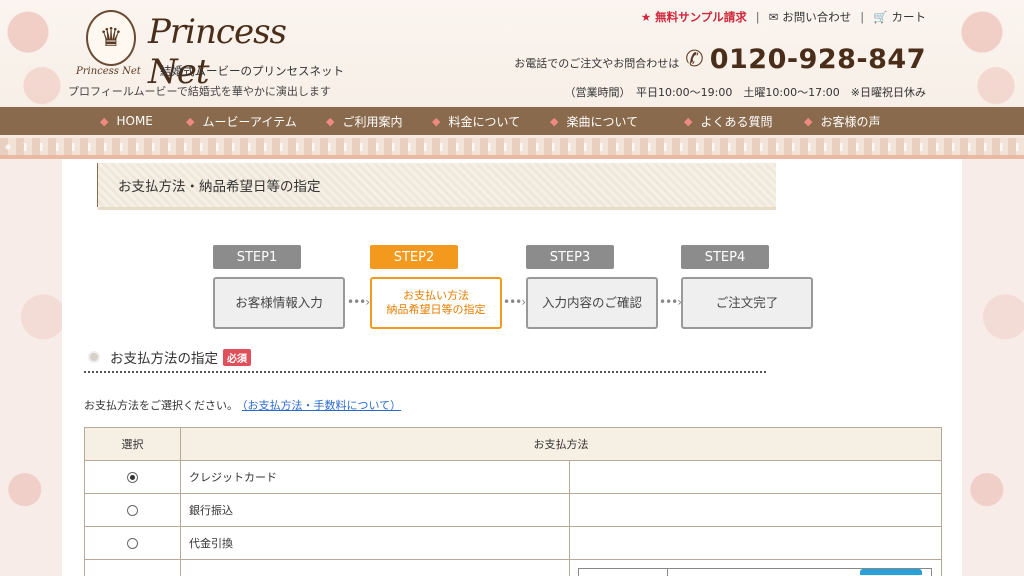 Image resolution: width=1024 pixels, height=576 pixels. What do you see at coordinates (570, 257) in the screenshot?
I see `step-tab: STEP3` at bounding box center [570, 257].